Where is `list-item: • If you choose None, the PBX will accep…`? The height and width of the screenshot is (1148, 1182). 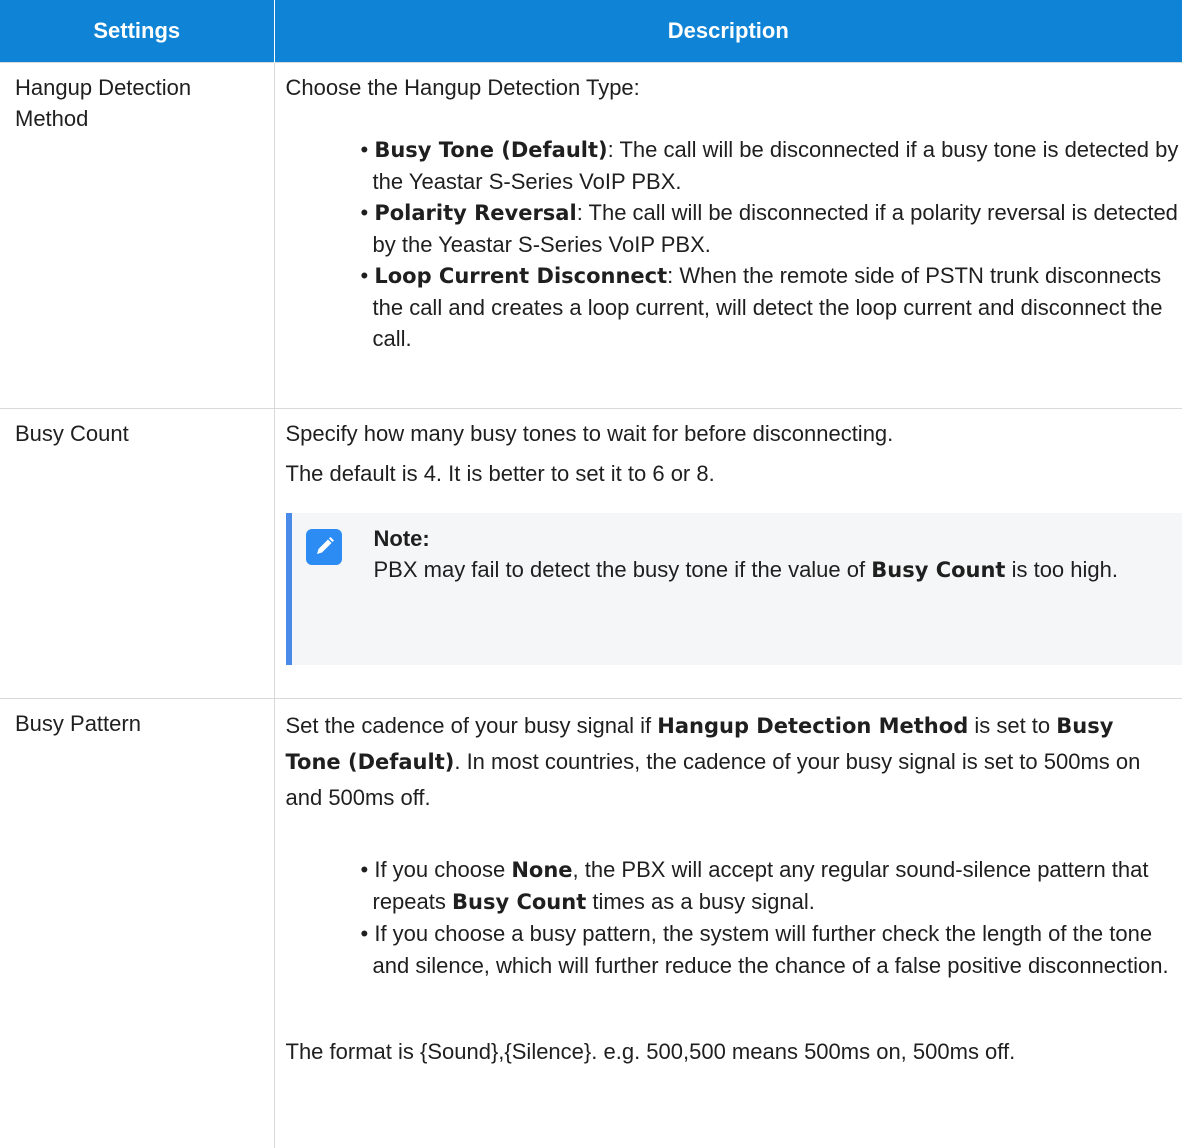 list-item: • If you choose None, the PBX will accep… is located at coordinates (771, 886).